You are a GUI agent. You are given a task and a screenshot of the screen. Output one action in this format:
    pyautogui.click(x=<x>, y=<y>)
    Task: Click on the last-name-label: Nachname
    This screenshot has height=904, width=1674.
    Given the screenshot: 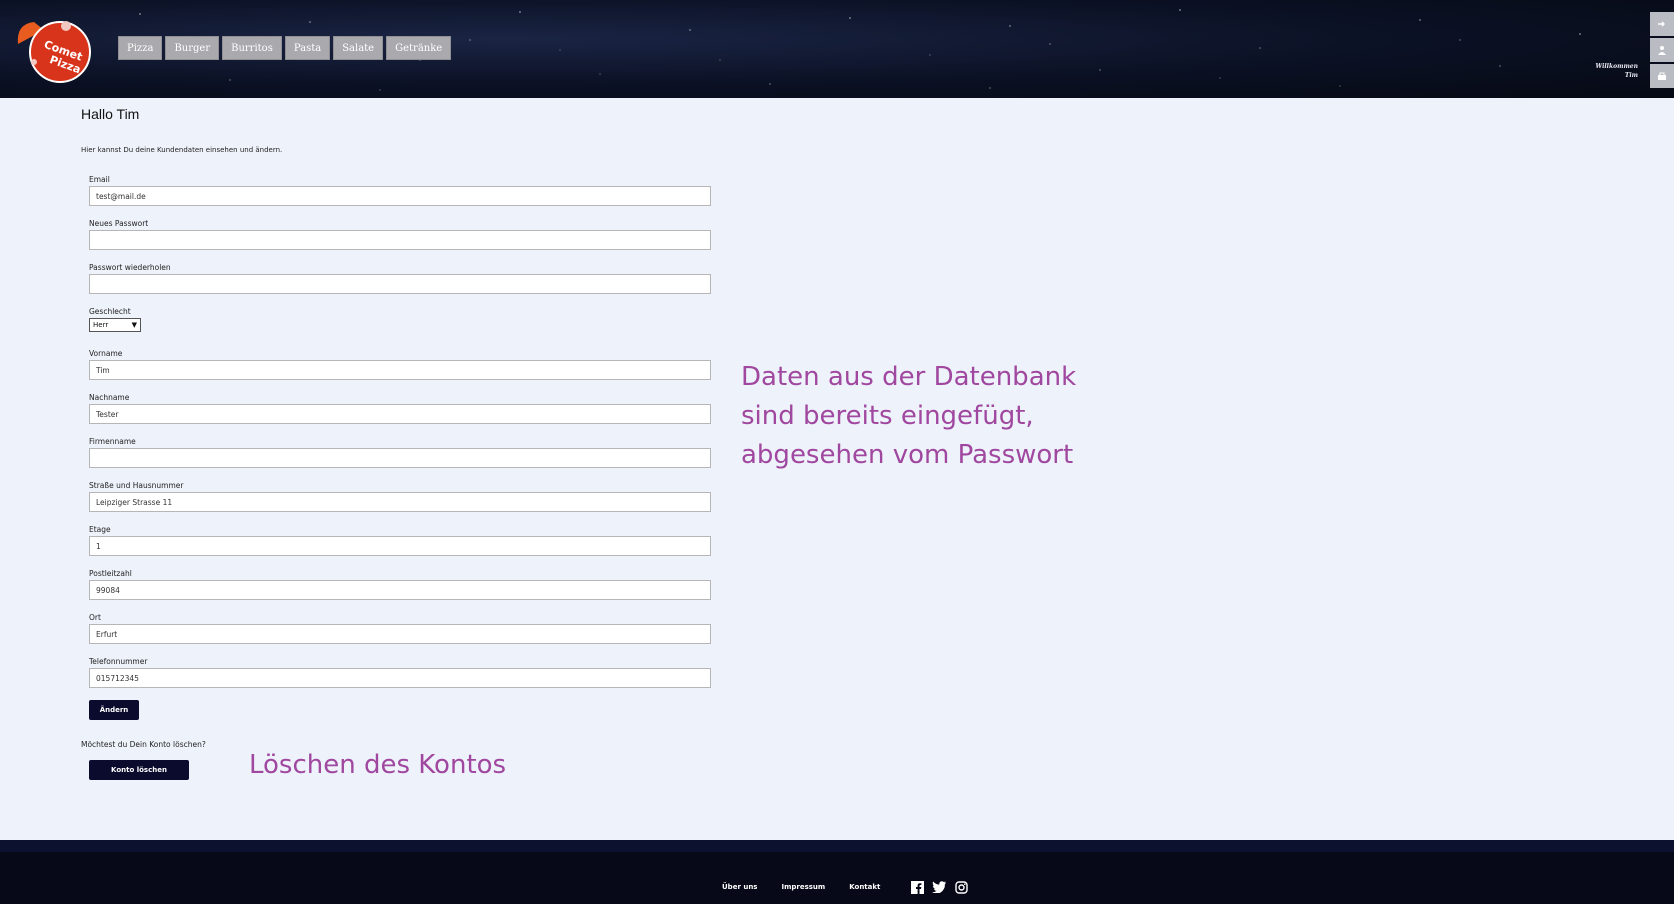 What is the action you would take?
    pyautogui.click(x=109, y=397)
    